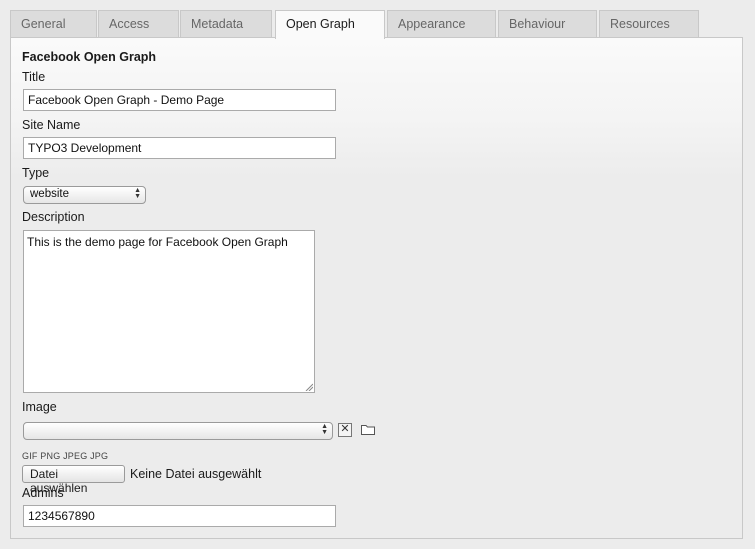  I want to click on image-select: ▲ ▼, so click(178, 431).